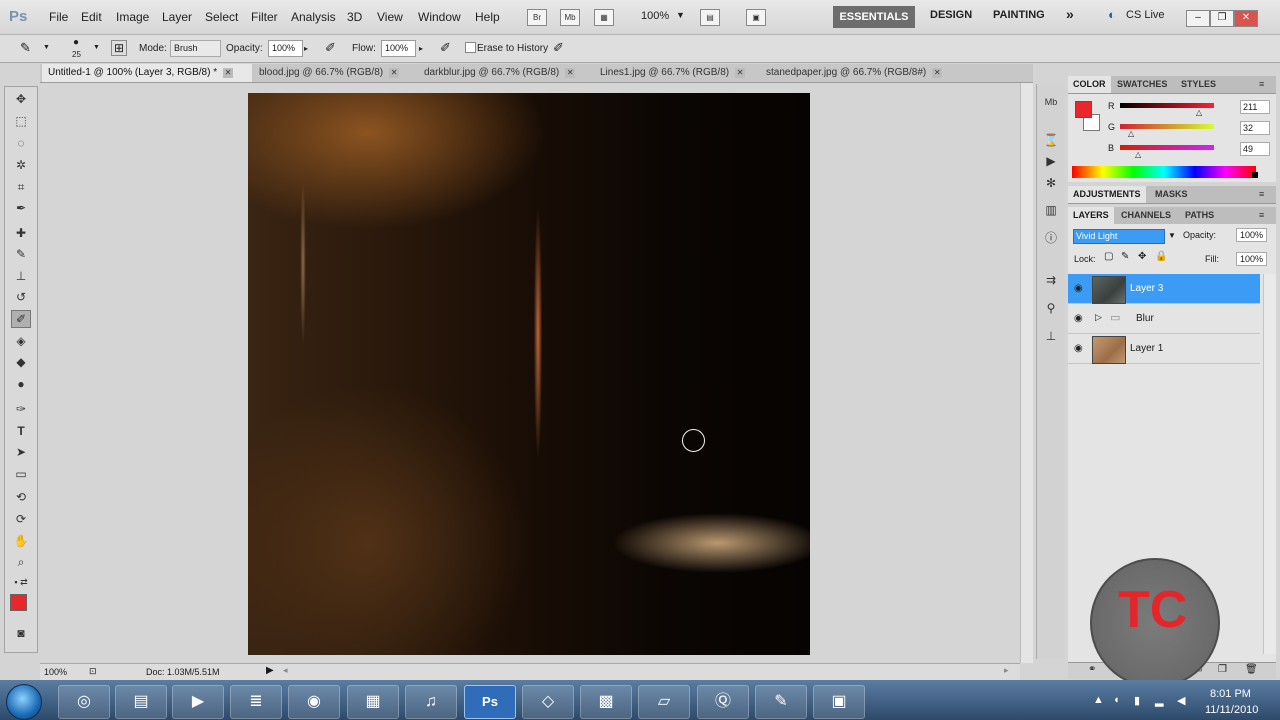 This screenshot has width=1280, height=720. Describe the element at coordinates (756, 17) in the screenshot. I see `screen-mode-icon: ▣` at that location.